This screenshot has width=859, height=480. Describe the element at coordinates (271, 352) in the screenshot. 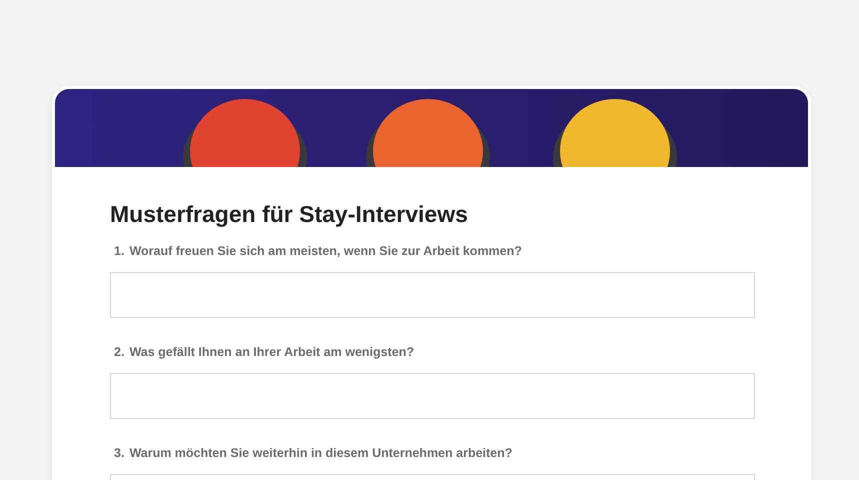

I see `question-label: Was gefällt Ihnen an Ihrer Arbeit am wenigsten?` at that location.